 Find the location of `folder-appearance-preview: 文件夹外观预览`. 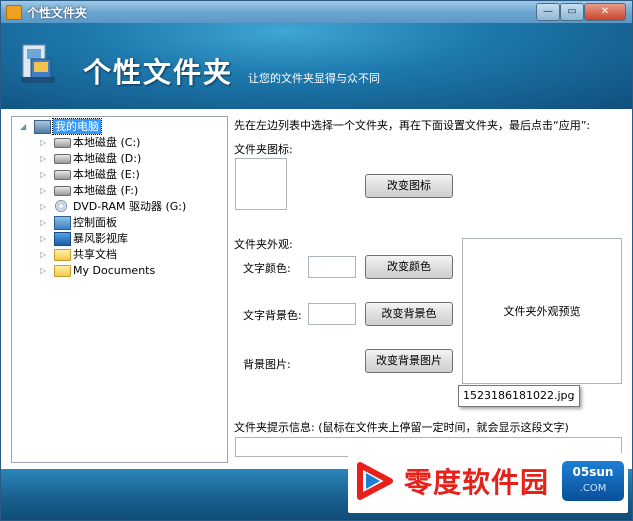

folder-appearance-preview: 文件夹外观预览 is located at coordinates (542, 311).